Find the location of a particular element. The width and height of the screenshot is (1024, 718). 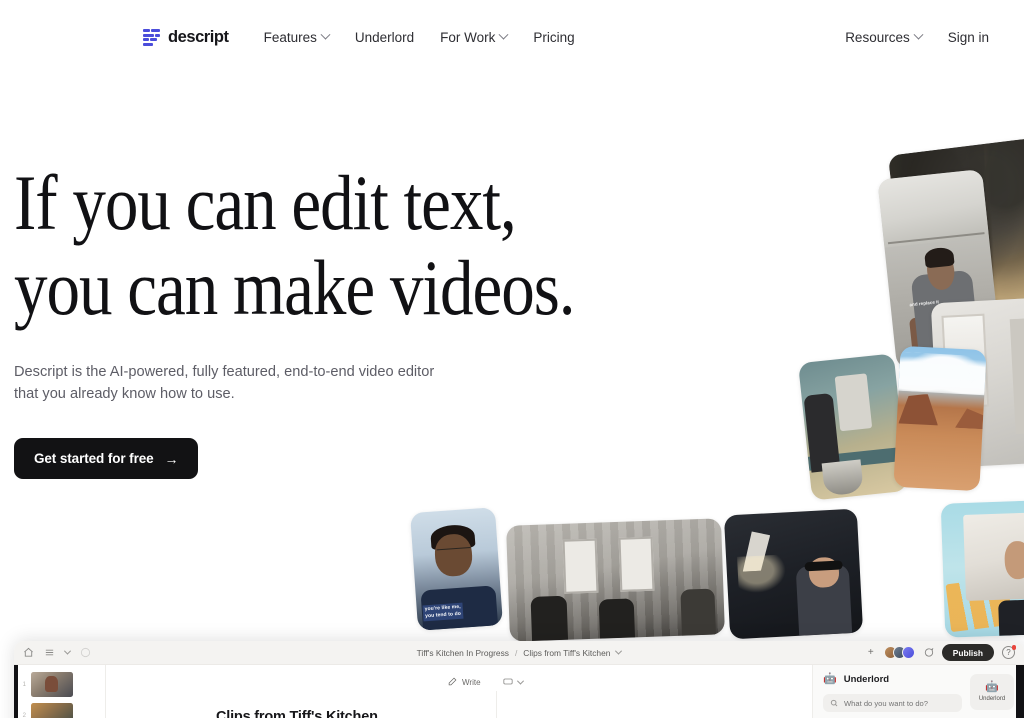

nav-links: Features Underlord For Work Pricing is located at coordinates (419, 37).